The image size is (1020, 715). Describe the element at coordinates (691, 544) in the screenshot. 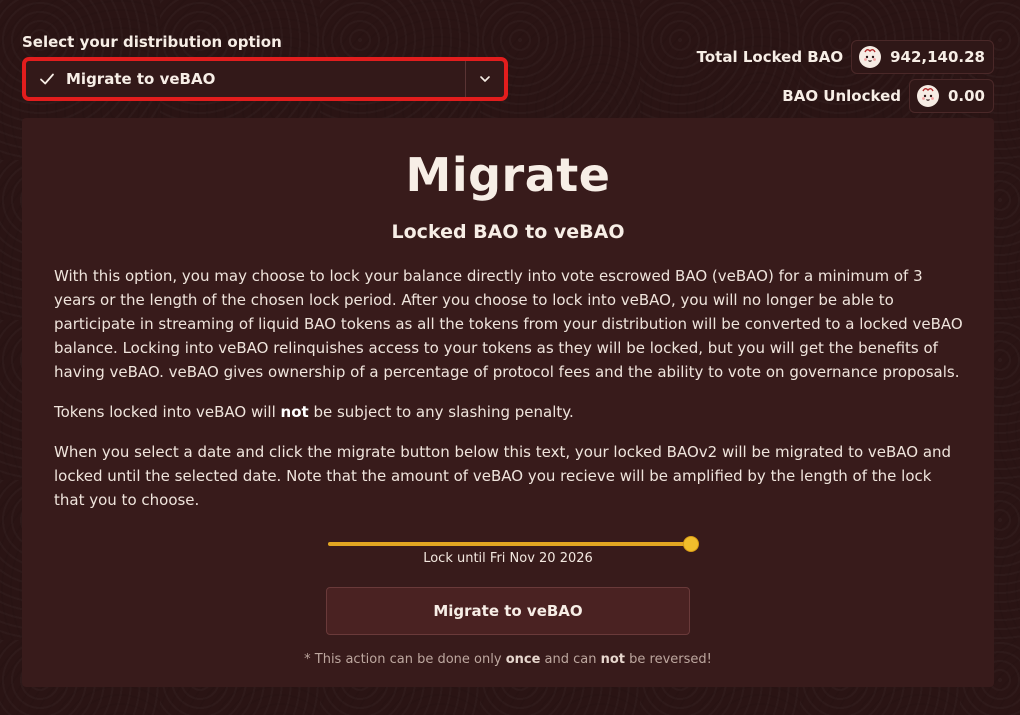

I see `slider-thumb` at that location.